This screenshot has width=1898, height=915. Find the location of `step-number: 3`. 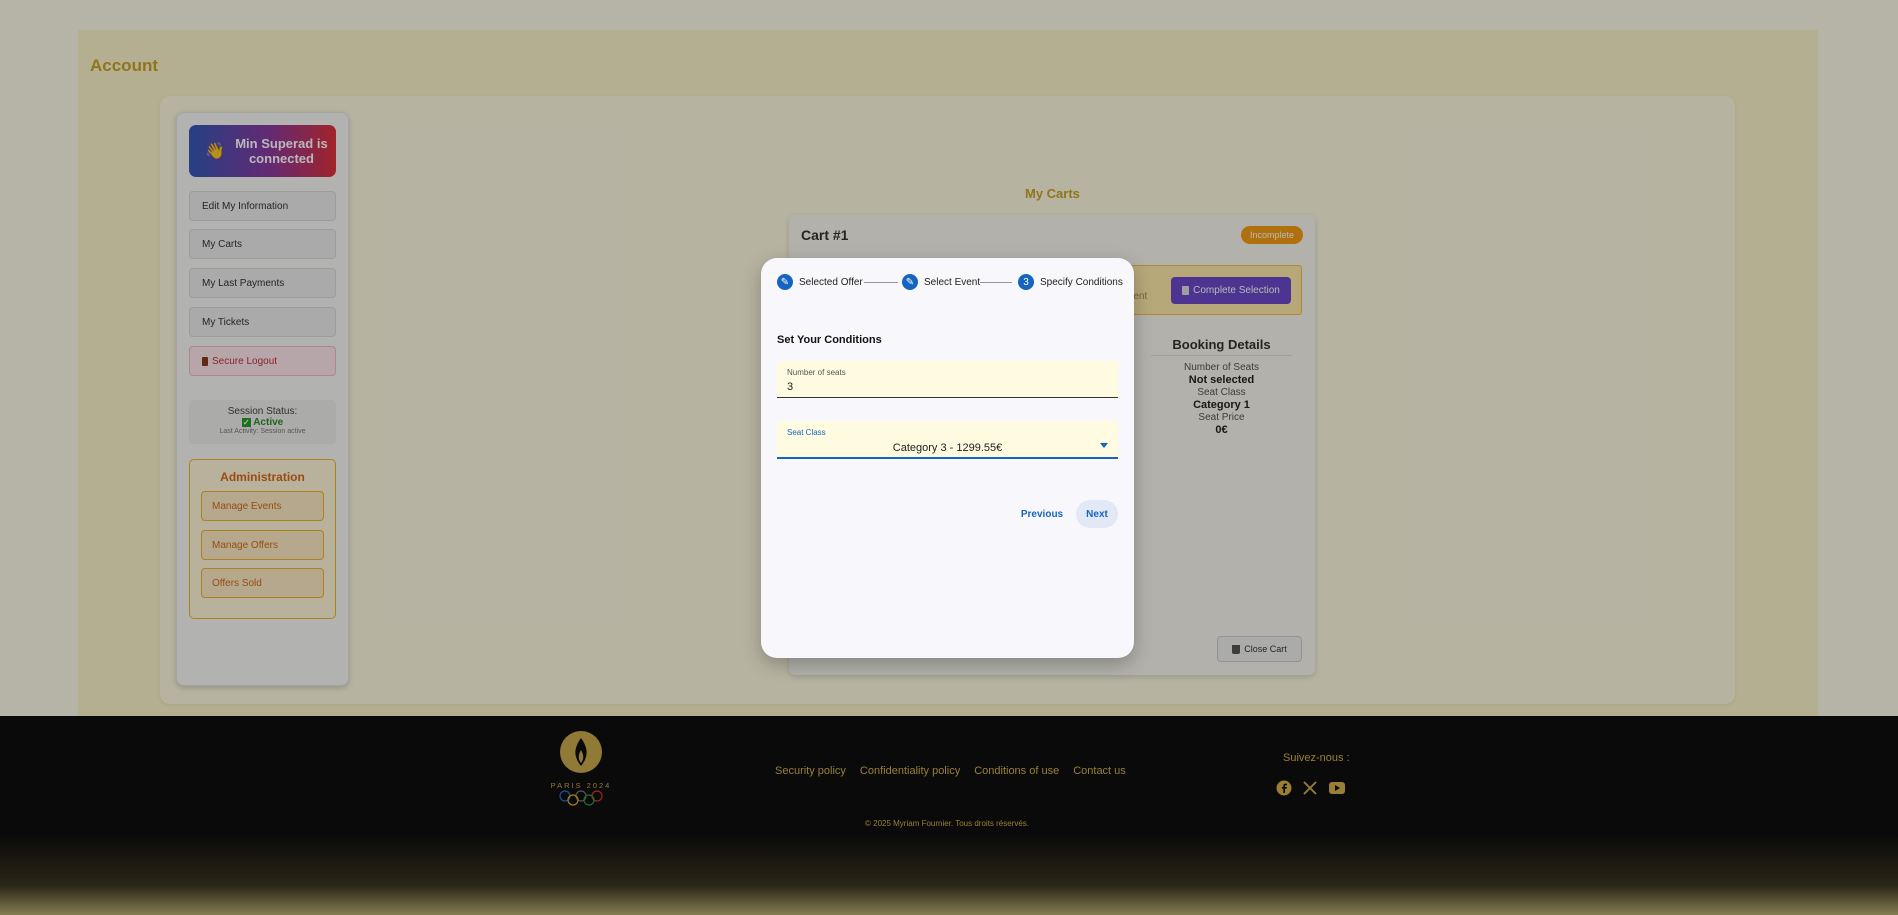

step-number: 3 is located at coordinates (1026, 282).